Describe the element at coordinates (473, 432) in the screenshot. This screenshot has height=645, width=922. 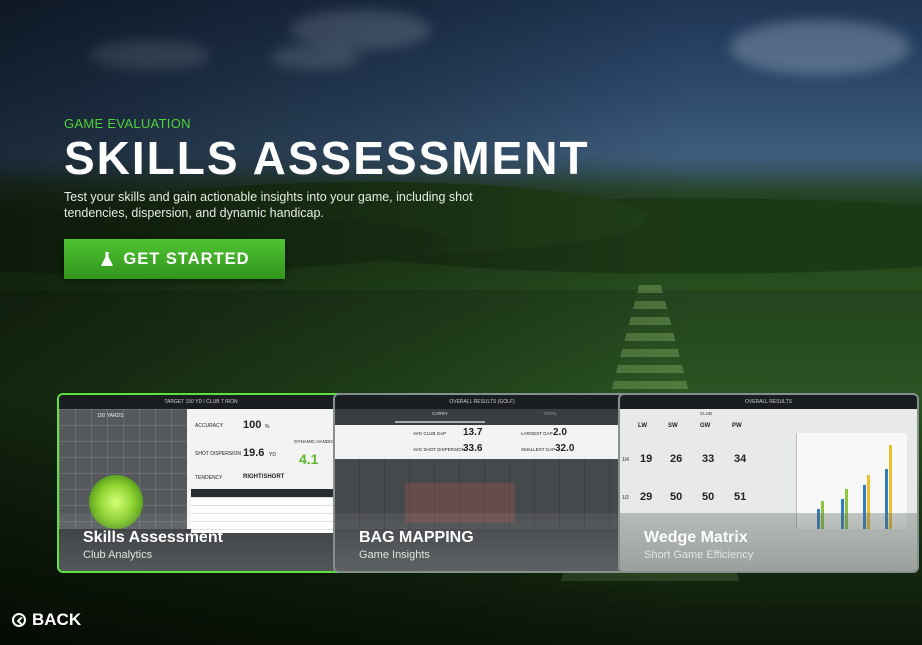
I see `club-gap-value: 13.7` at that location.